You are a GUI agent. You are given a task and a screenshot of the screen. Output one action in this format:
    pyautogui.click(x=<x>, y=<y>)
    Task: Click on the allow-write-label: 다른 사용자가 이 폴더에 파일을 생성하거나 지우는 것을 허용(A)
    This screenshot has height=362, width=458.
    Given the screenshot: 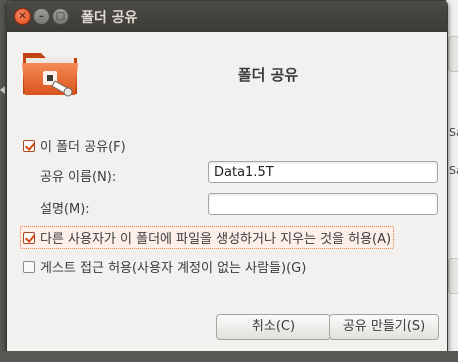 What is the action you would take?
    pyautogui.click(x=216, y=239)
    